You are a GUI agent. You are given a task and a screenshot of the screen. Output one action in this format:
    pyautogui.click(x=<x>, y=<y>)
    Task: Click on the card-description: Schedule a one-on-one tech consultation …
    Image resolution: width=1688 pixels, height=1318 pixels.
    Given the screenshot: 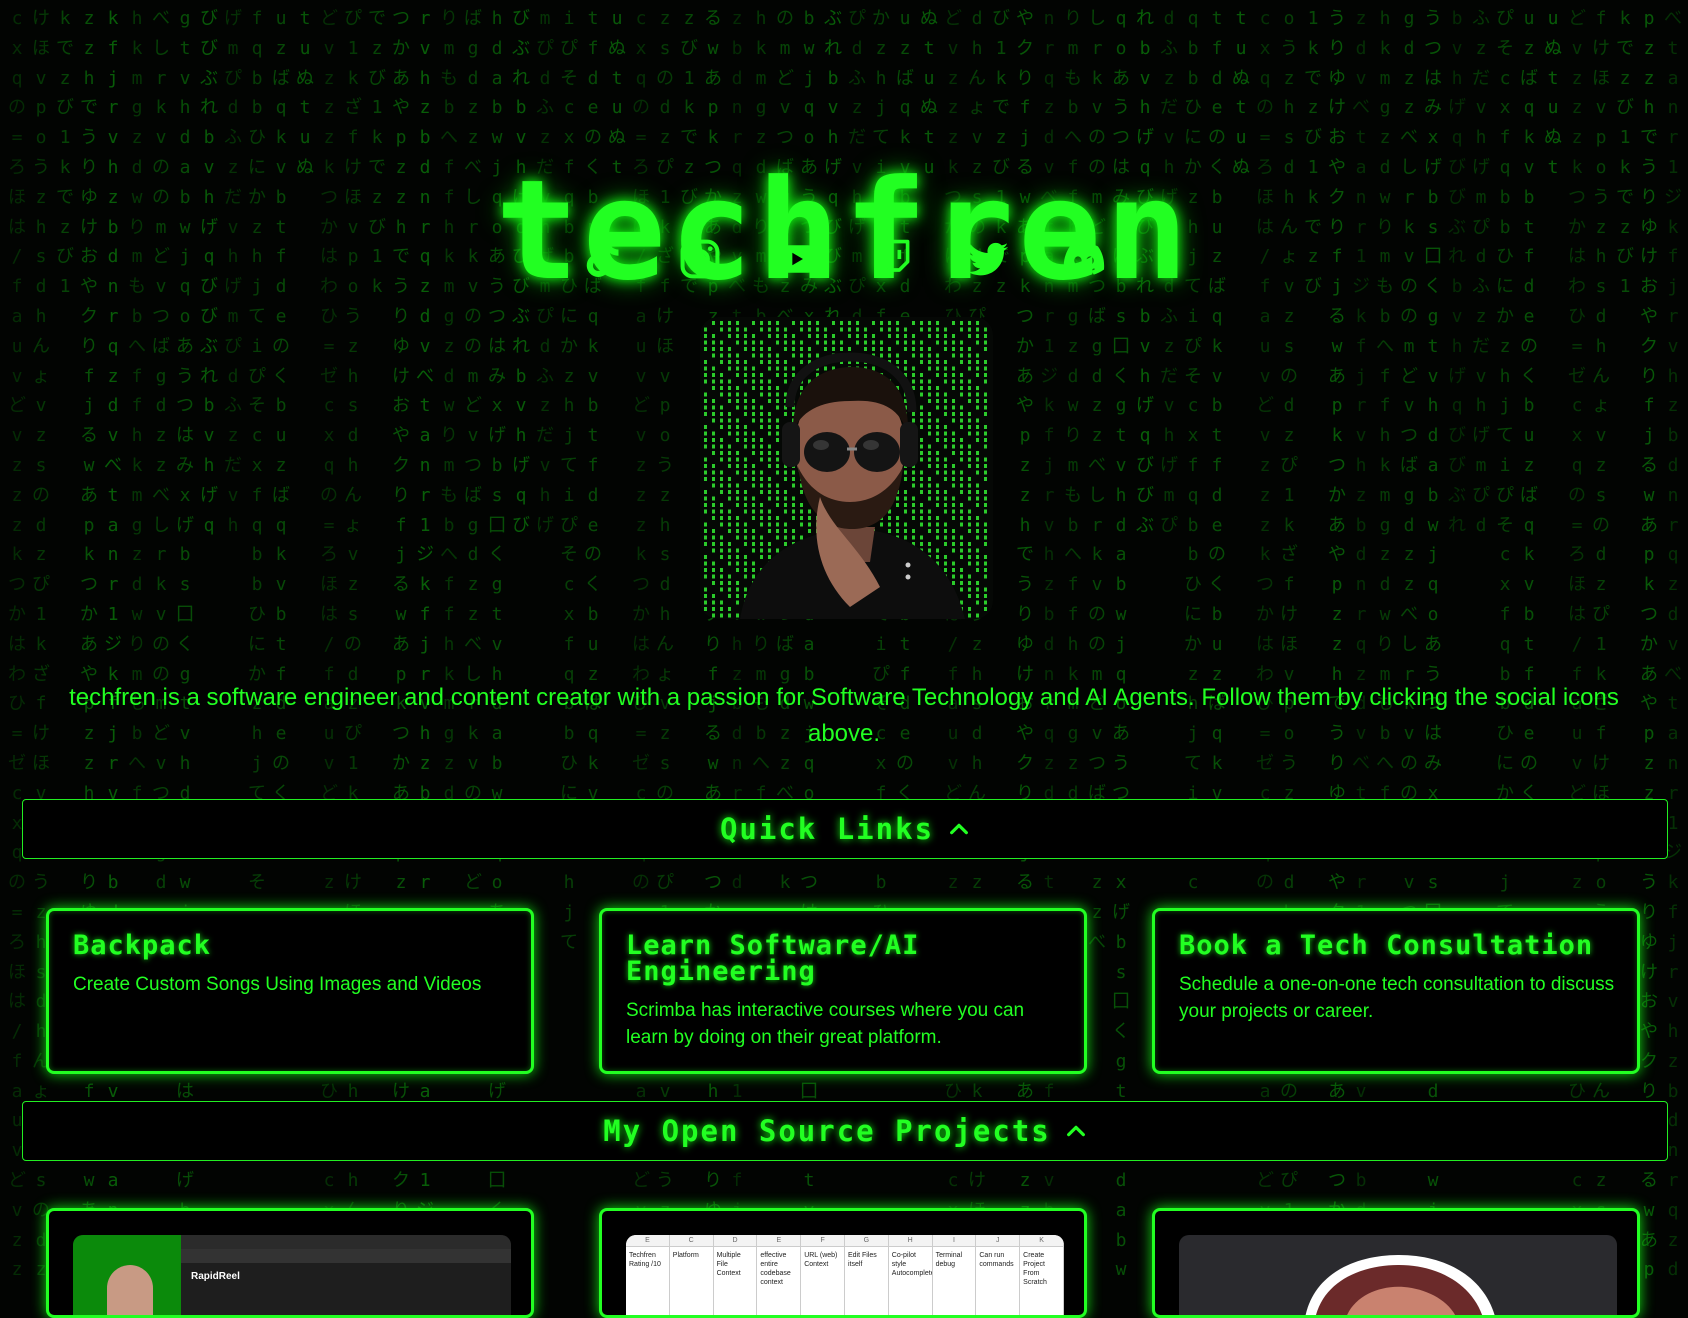 What is the action you would take?
    pyautogui.click(x=1397, y=998)
    